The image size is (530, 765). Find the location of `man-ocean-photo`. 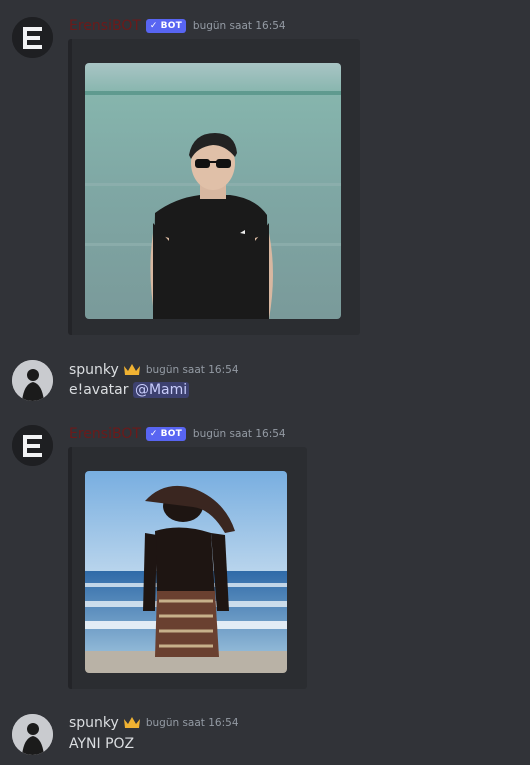

man-ocean-photo is located at coordinates (186, 572).